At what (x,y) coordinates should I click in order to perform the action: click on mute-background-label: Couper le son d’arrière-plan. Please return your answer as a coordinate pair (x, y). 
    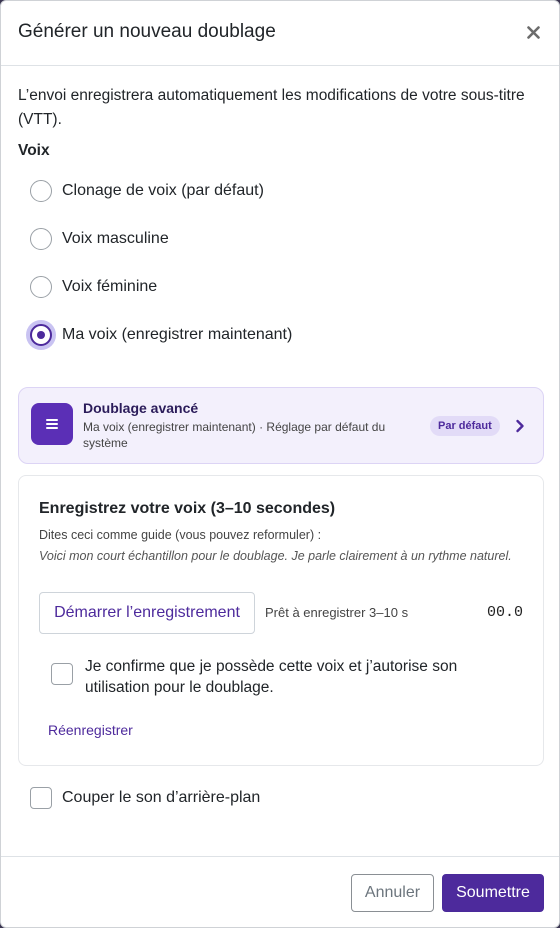
    Looking at the image, I should click on (161, 797).